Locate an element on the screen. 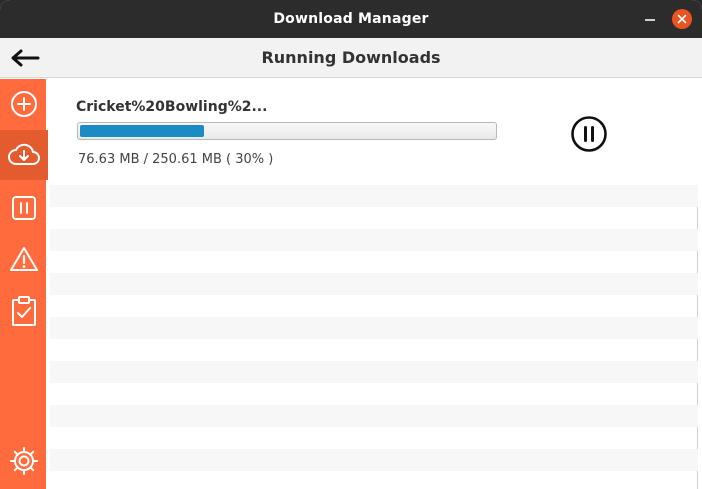 This screenshot has width=702, height=489. sidebar is located at coordinates (24, 284).